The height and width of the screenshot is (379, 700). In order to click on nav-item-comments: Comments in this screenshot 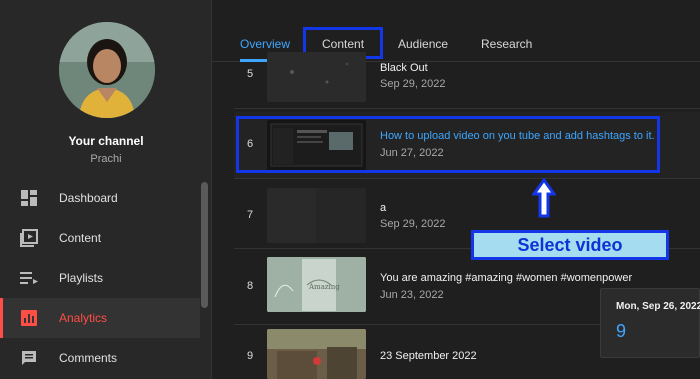, I will do `click(100, 358)`.